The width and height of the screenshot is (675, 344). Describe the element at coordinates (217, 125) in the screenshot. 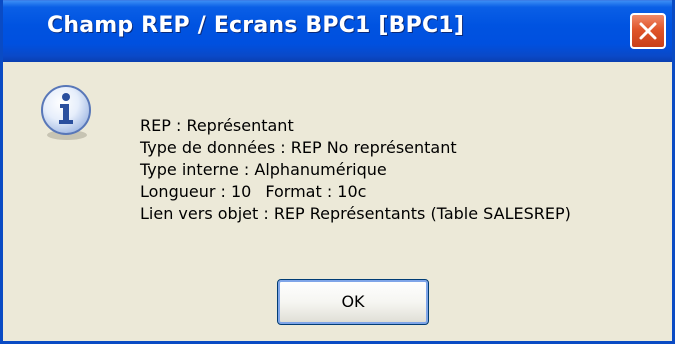

I see `message-line-field: REP : Représentant` at that location.